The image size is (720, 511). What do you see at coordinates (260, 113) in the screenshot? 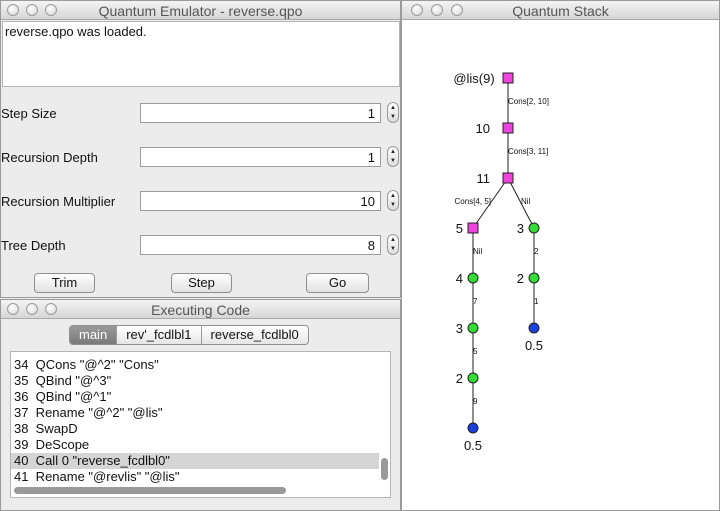
I see `step-size-field: 1` at bounding box center [260, 113].